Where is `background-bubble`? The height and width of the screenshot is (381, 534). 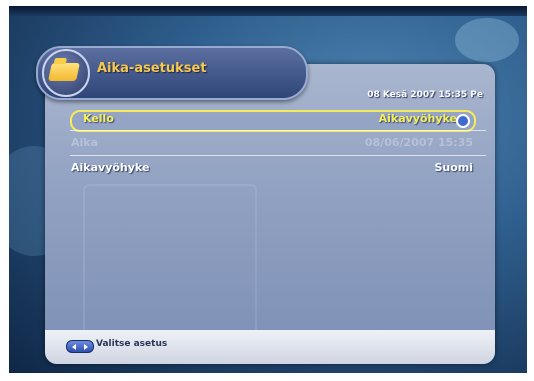
background-bubble is located at coordinates (487, 40).